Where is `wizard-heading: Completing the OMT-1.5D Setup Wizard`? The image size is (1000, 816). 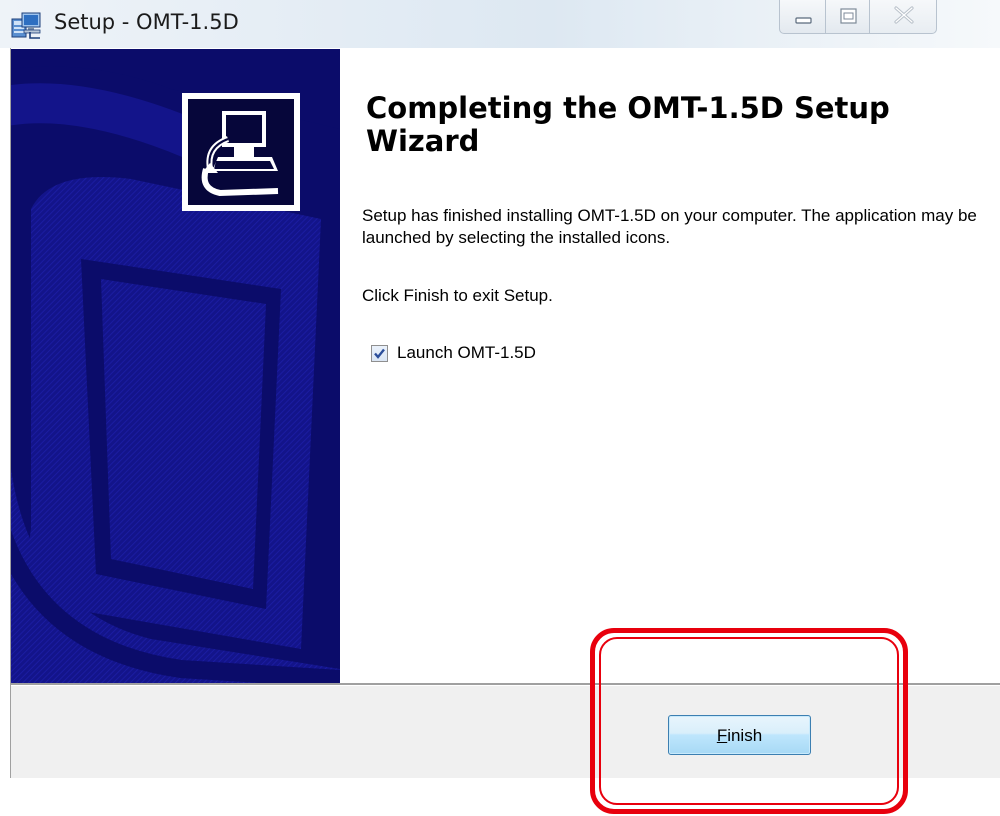 wizard-heading: Completing the OMT-1.5D Setup Wizard is located at coordinates (628, 124).